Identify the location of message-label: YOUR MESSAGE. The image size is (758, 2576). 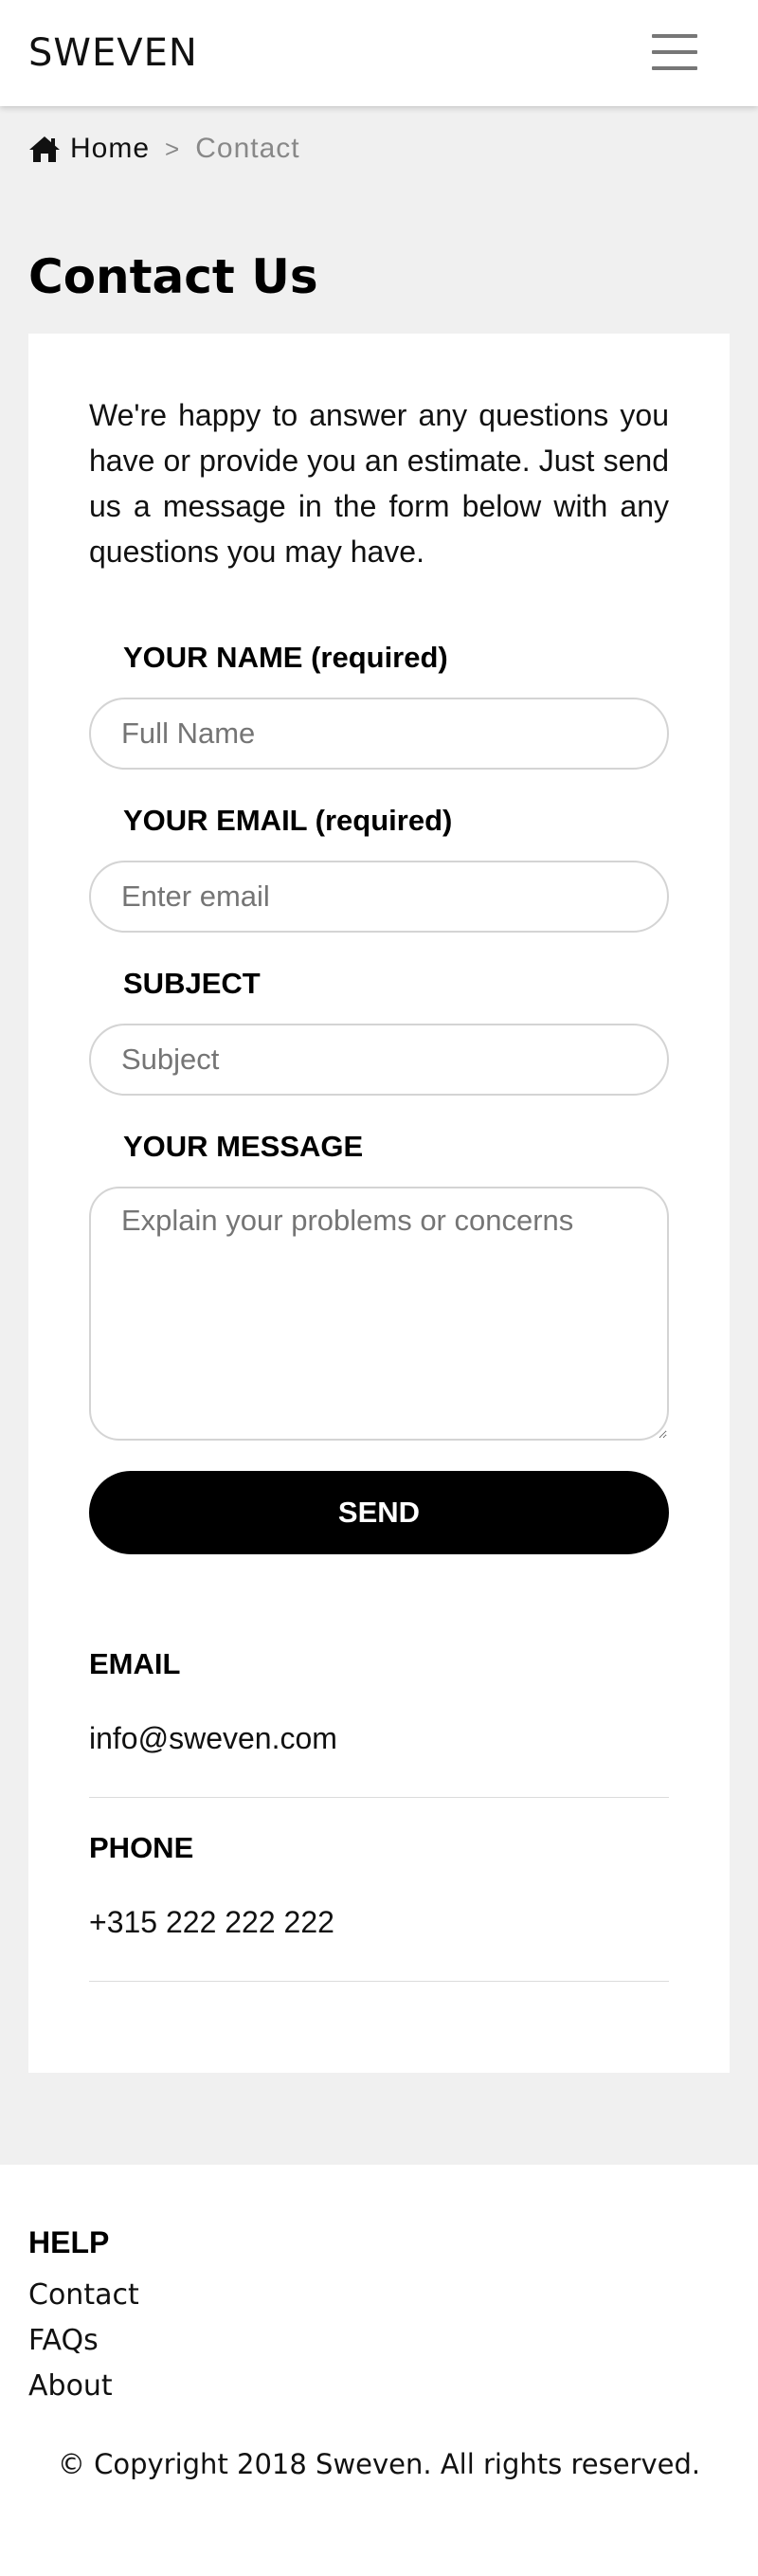
(243, 1146).